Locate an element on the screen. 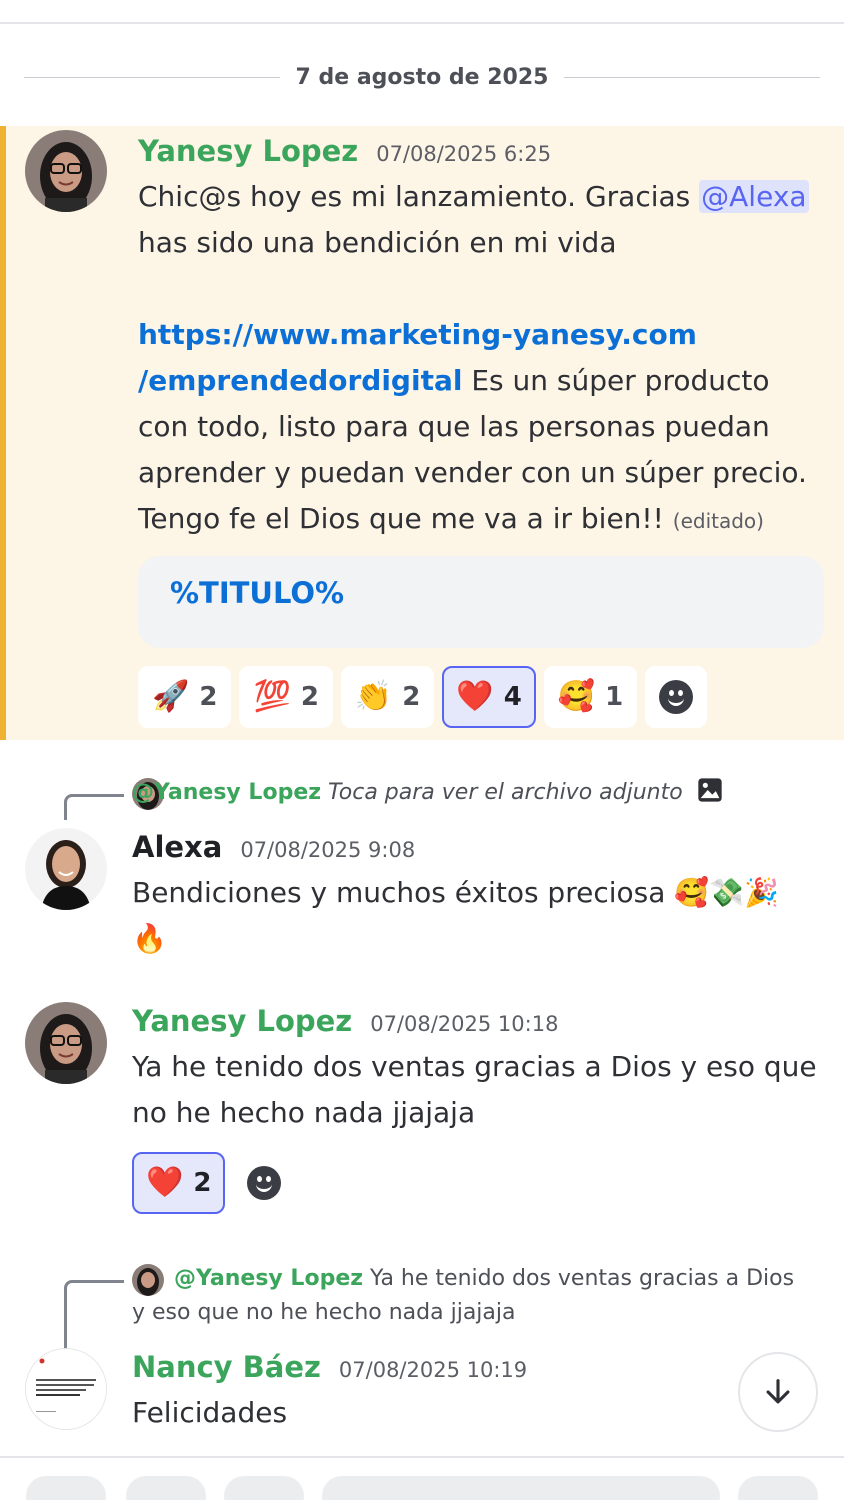 The image size is (844, 1500). reaction-clap: 👏 2 is located at coordinates (387, 697).